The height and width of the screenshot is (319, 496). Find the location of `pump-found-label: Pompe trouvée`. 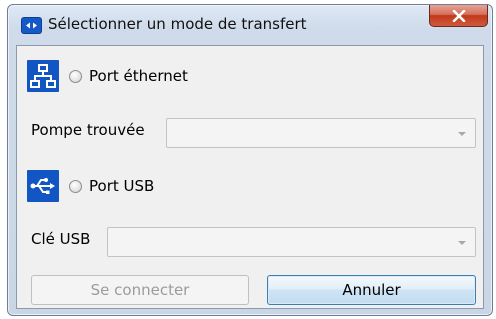

pump-found-label: Pompe trouvée is located at coordinates (88, 130).